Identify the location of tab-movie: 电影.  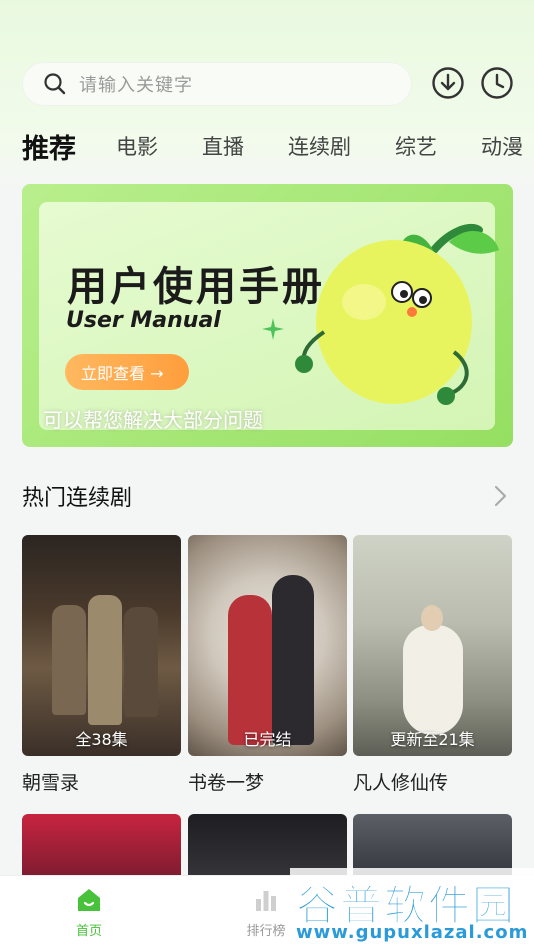
(137, 146).